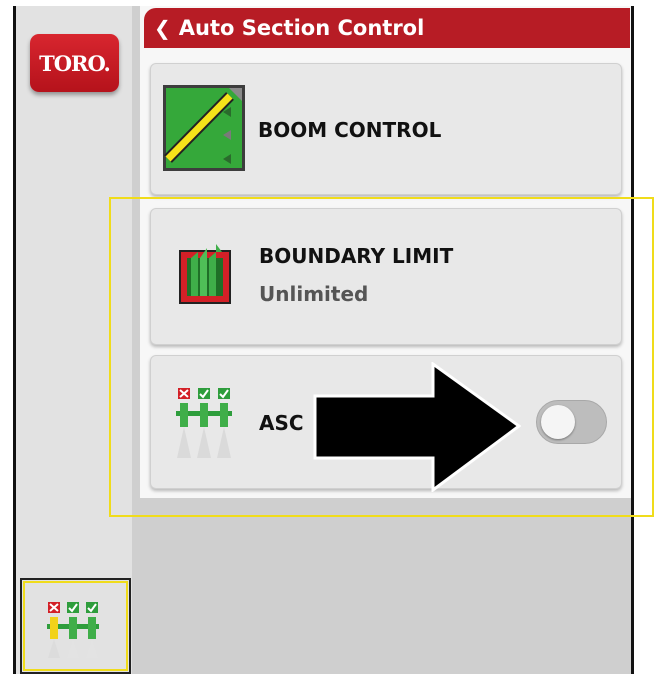  What do you see at coordinates (350, 130) in the screenshot?
I see `boom-control-title: BOOM CONTROL` at bounding box center [350, 130].